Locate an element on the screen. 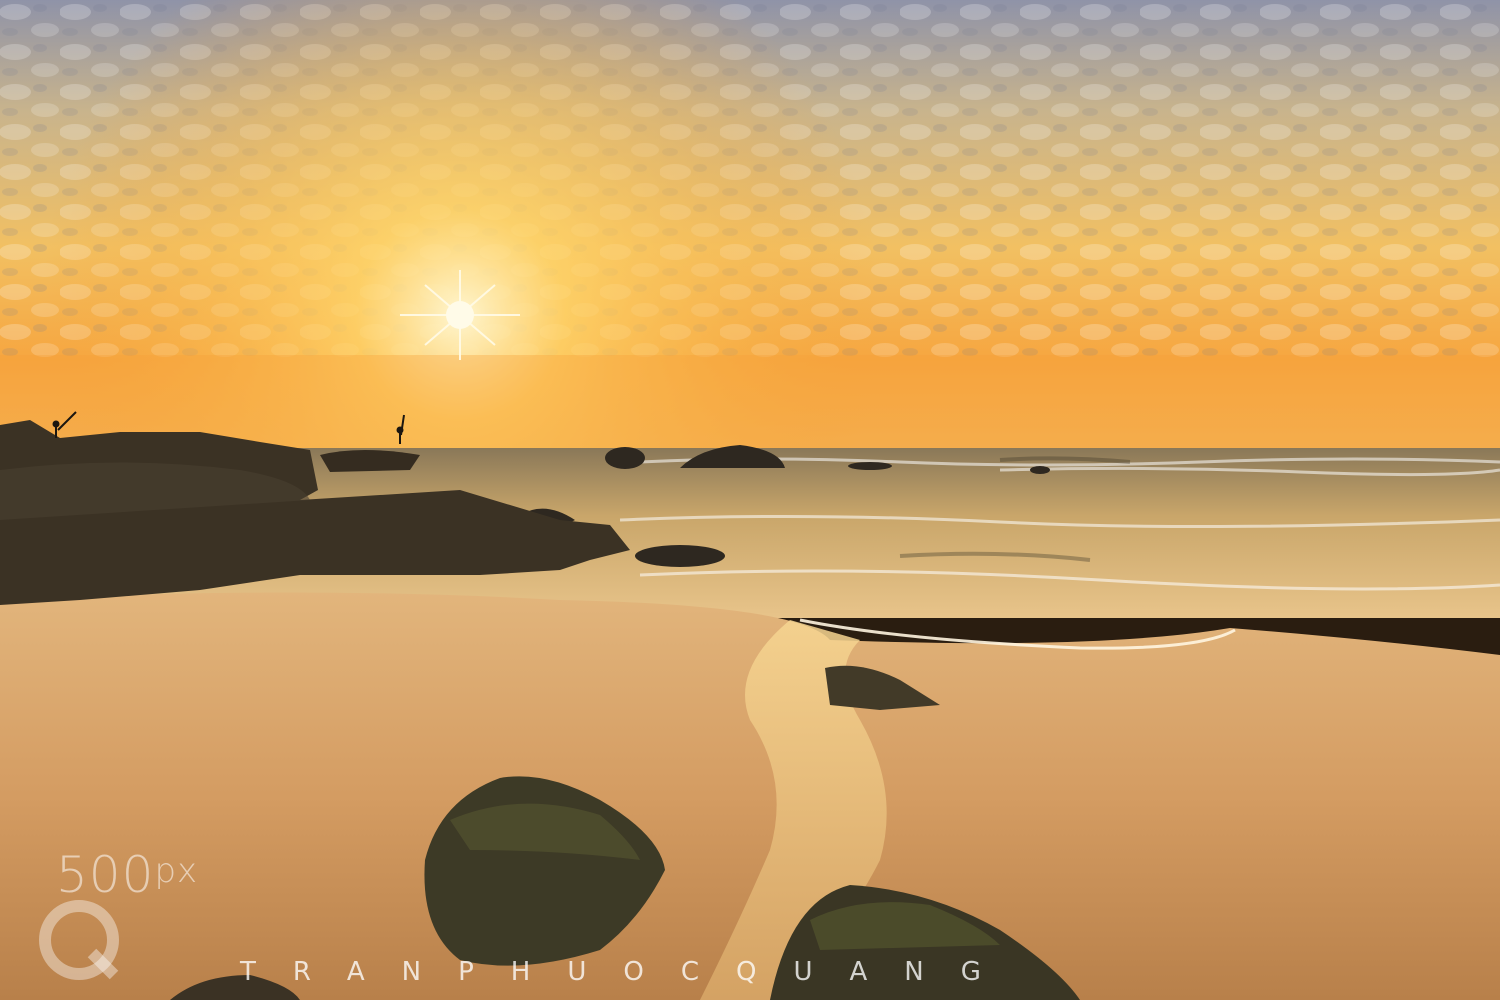 Image resolution: width=1500 pixels, height=1000 pixels. watermark-lens-icon is located at coordinates (79, 940).